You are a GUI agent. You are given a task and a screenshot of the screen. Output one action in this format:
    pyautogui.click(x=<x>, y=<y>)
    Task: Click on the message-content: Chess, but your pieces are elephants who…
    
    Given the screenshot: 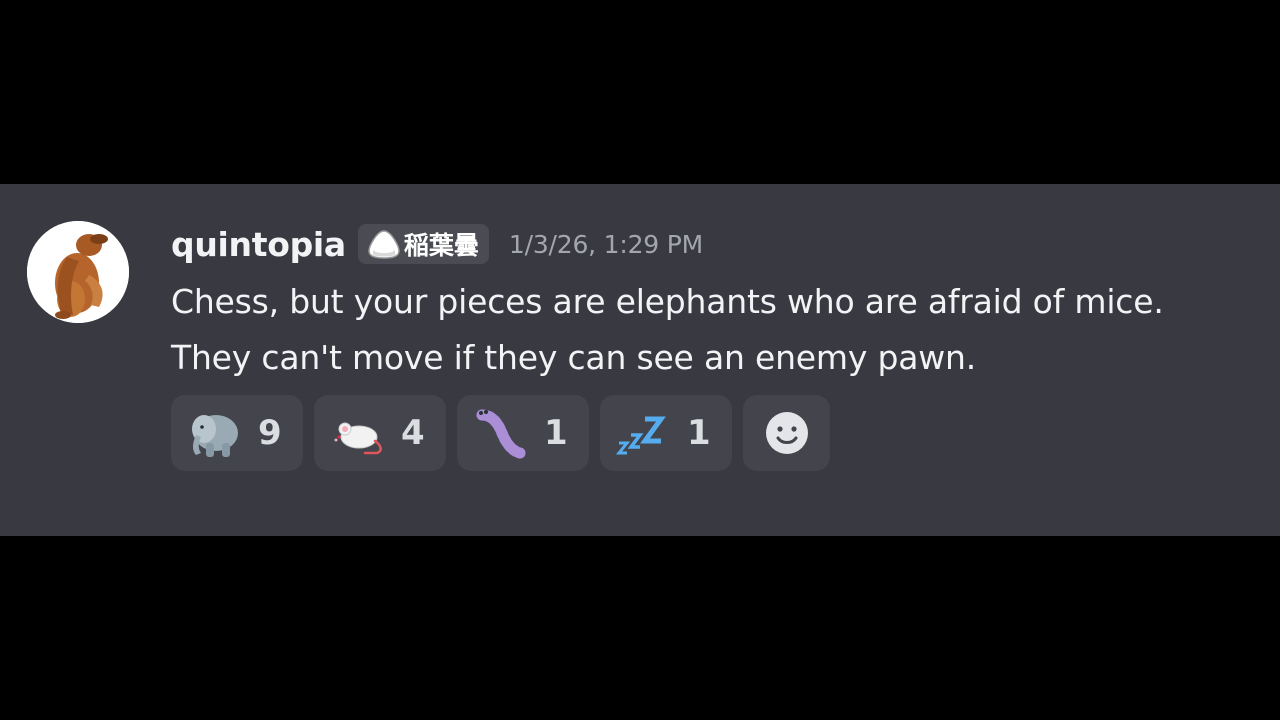 What is the action you would take?
    pyautogui.click(x=716, y=330)
    